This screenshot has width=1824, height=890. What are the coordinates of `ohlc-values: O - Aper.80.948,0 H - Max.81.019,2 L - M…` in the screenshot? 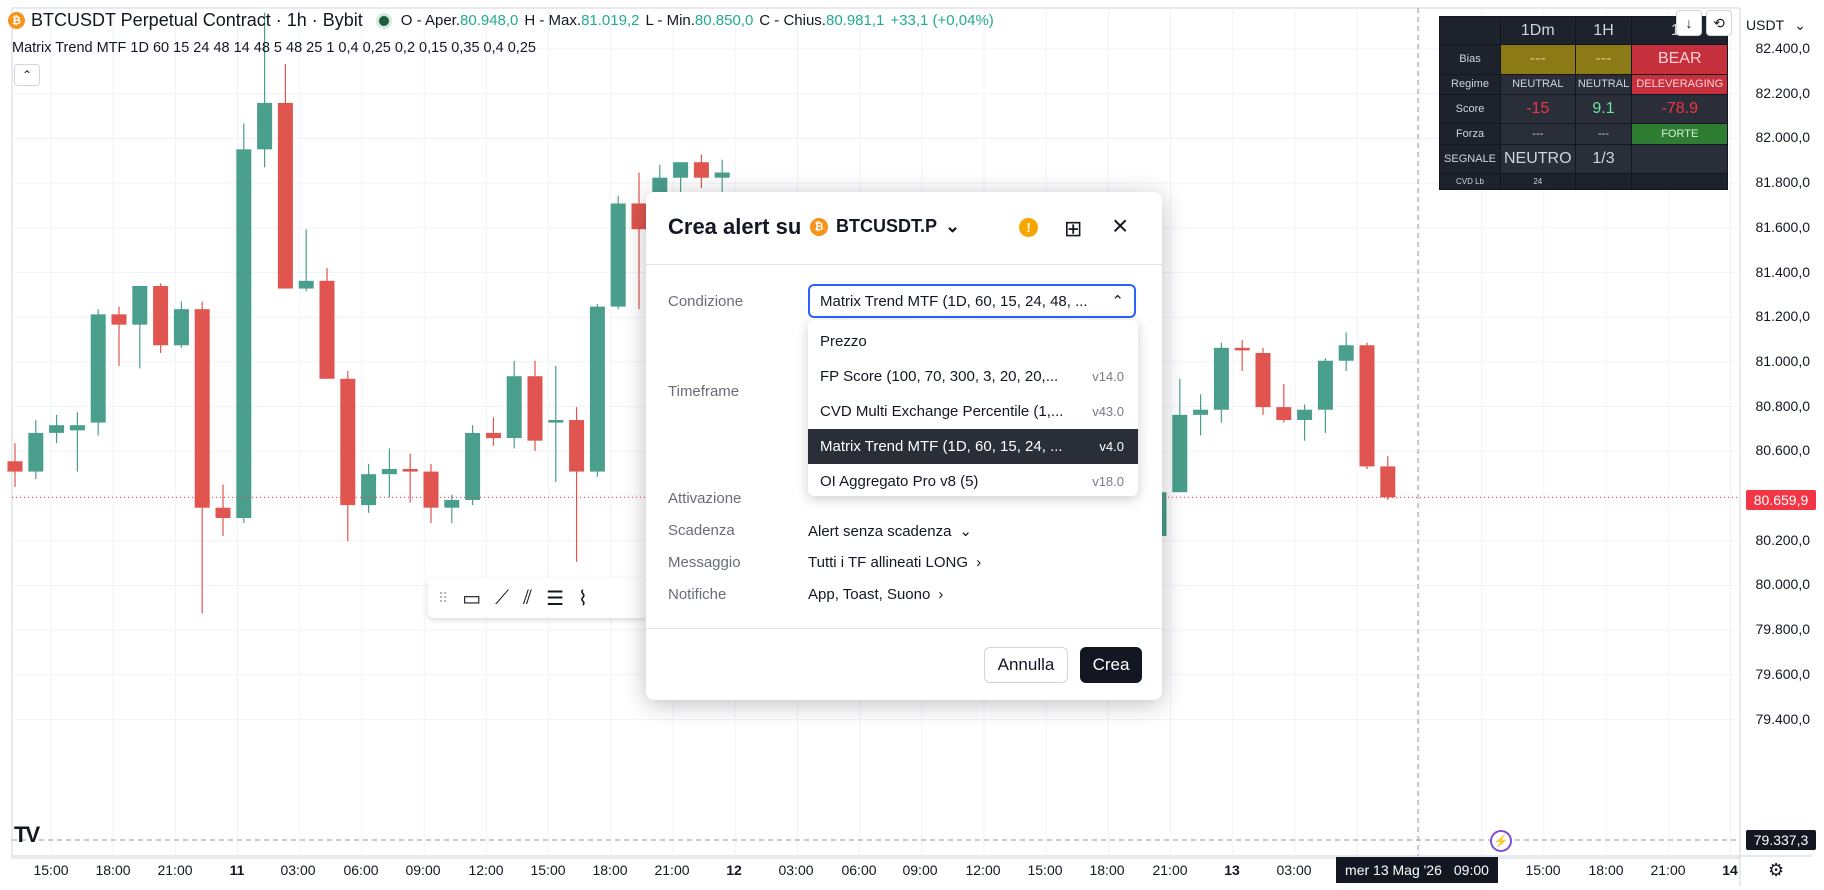 It's located at (697, 20).